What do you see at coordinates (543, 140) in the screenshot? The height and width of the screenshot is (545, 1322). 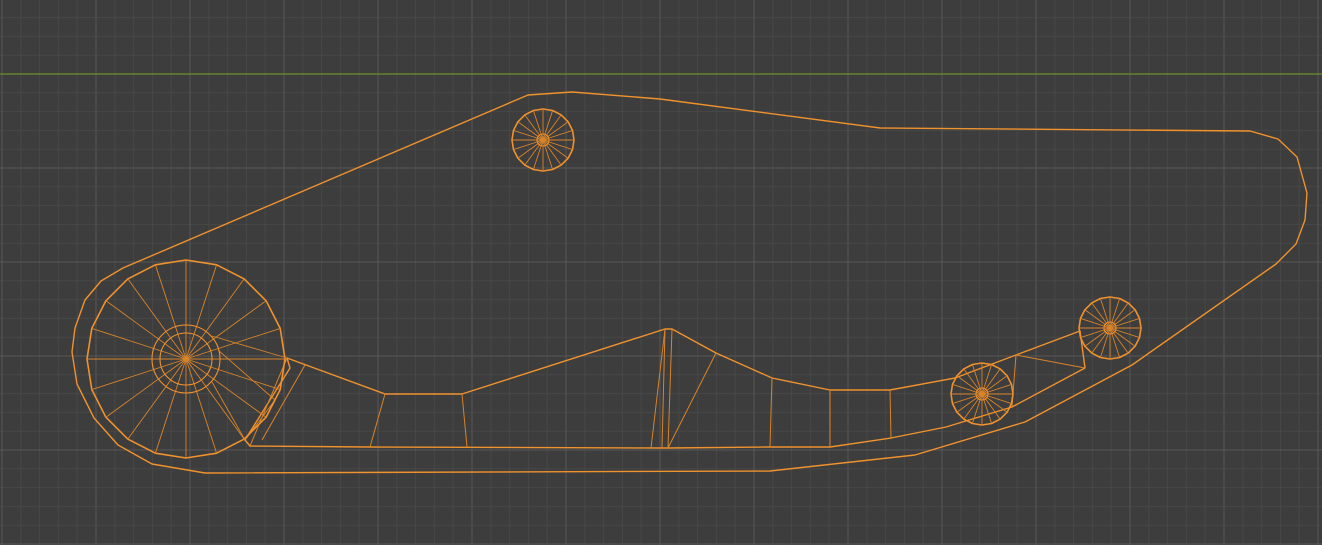 I see `mesh-hub-small-top` at bounding box center [543, 140].